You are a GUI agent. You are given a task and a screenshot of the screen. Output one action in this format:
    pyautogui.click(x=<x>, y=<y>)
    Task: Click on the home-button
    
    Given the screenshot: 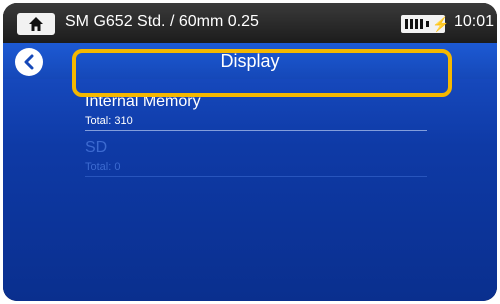 What is the action you would take?
    pyautogui.click(x=36, y=24)
    